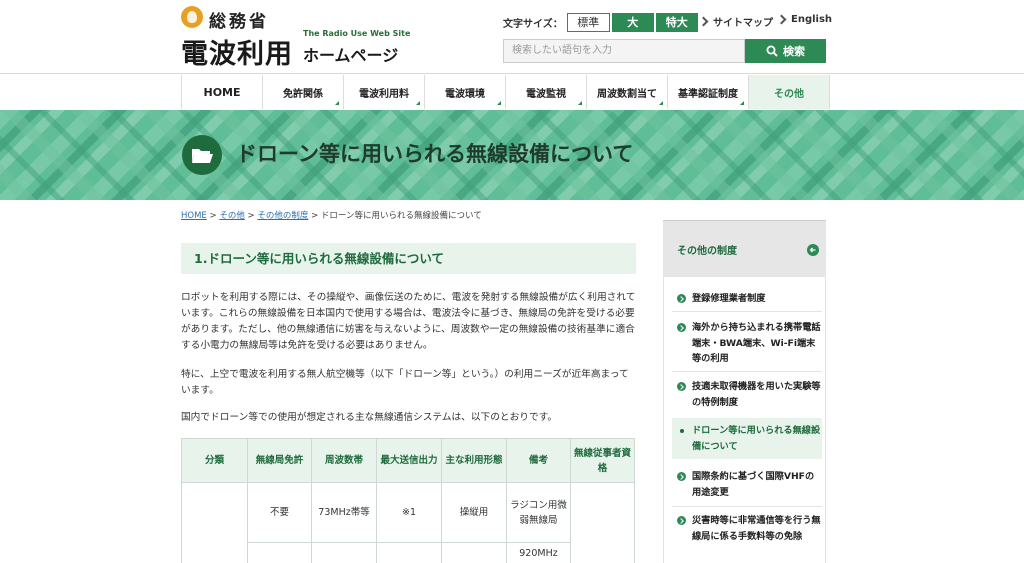  What do you see at coordinates (301, 38) in the screenshot?
I see `site-logo: 総務省 電波利用 The Radio Use Web Site ホームページ` at bounding box center [301, 38].